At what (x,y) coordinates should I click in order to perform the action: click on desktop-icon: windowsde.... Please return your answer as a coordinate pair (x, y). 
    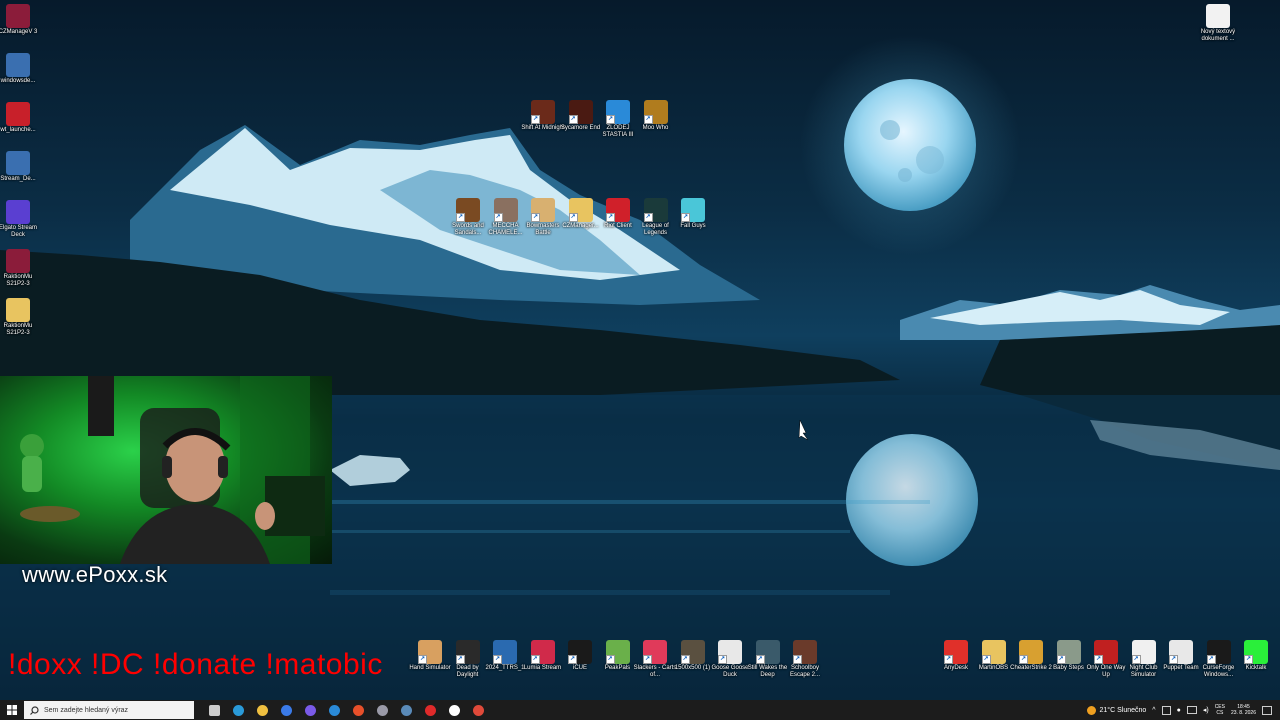
    Looking at the image, I should click on (19, 69).